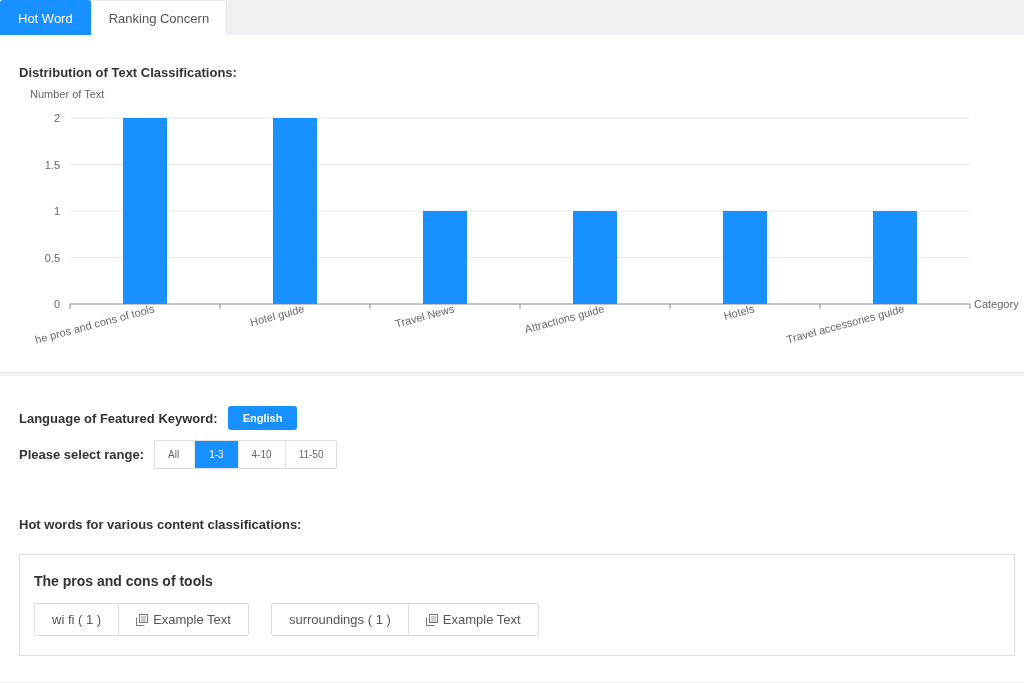  I want to click on section-title: Hot words for various content classifications:, so click(161, 524).